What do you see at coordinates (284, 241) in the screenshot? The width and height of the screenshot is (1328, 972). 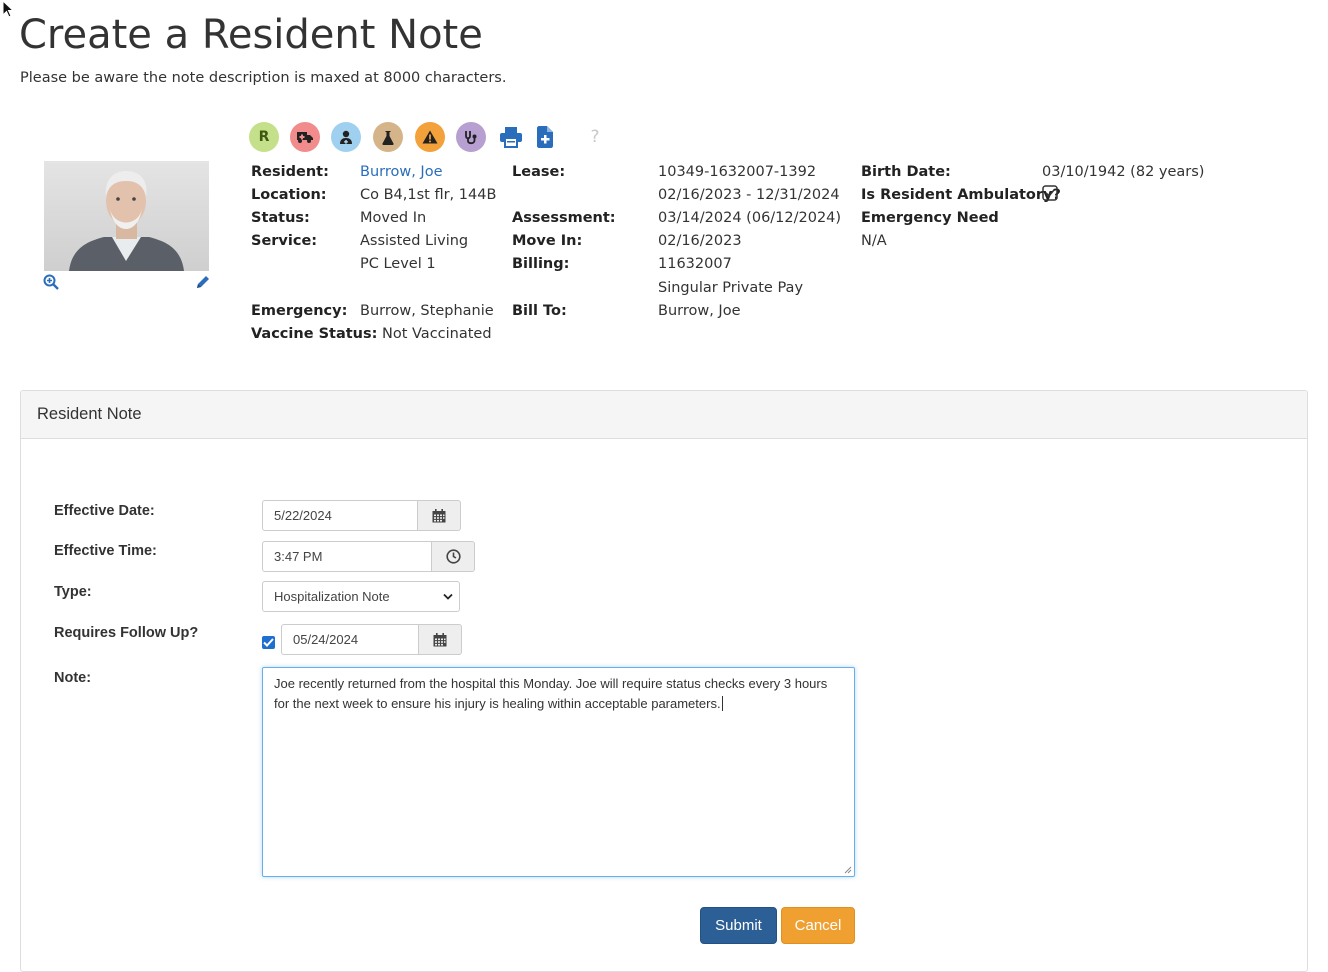 I see `service-label: Service:` at bounding box center [284, 241].